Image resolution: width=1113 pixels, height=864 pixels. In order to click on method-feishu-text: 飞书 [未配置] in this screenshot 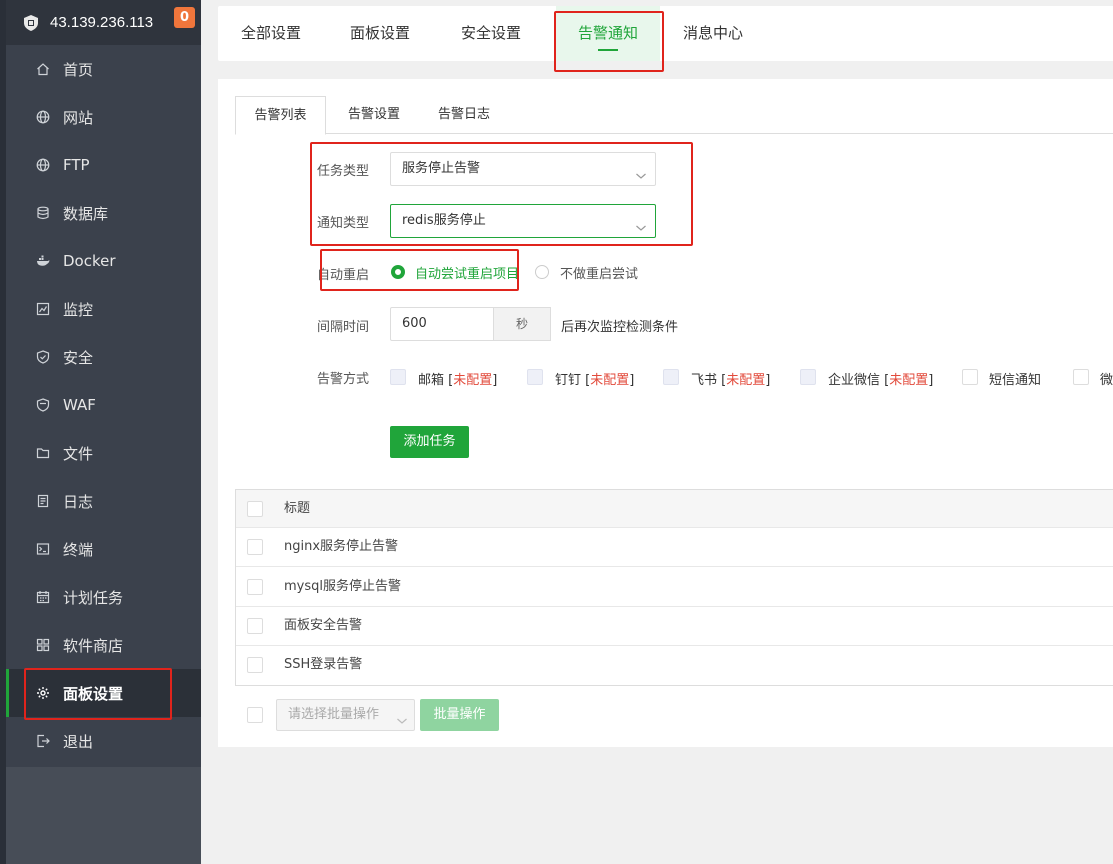, I will do `click(730, 378)`.